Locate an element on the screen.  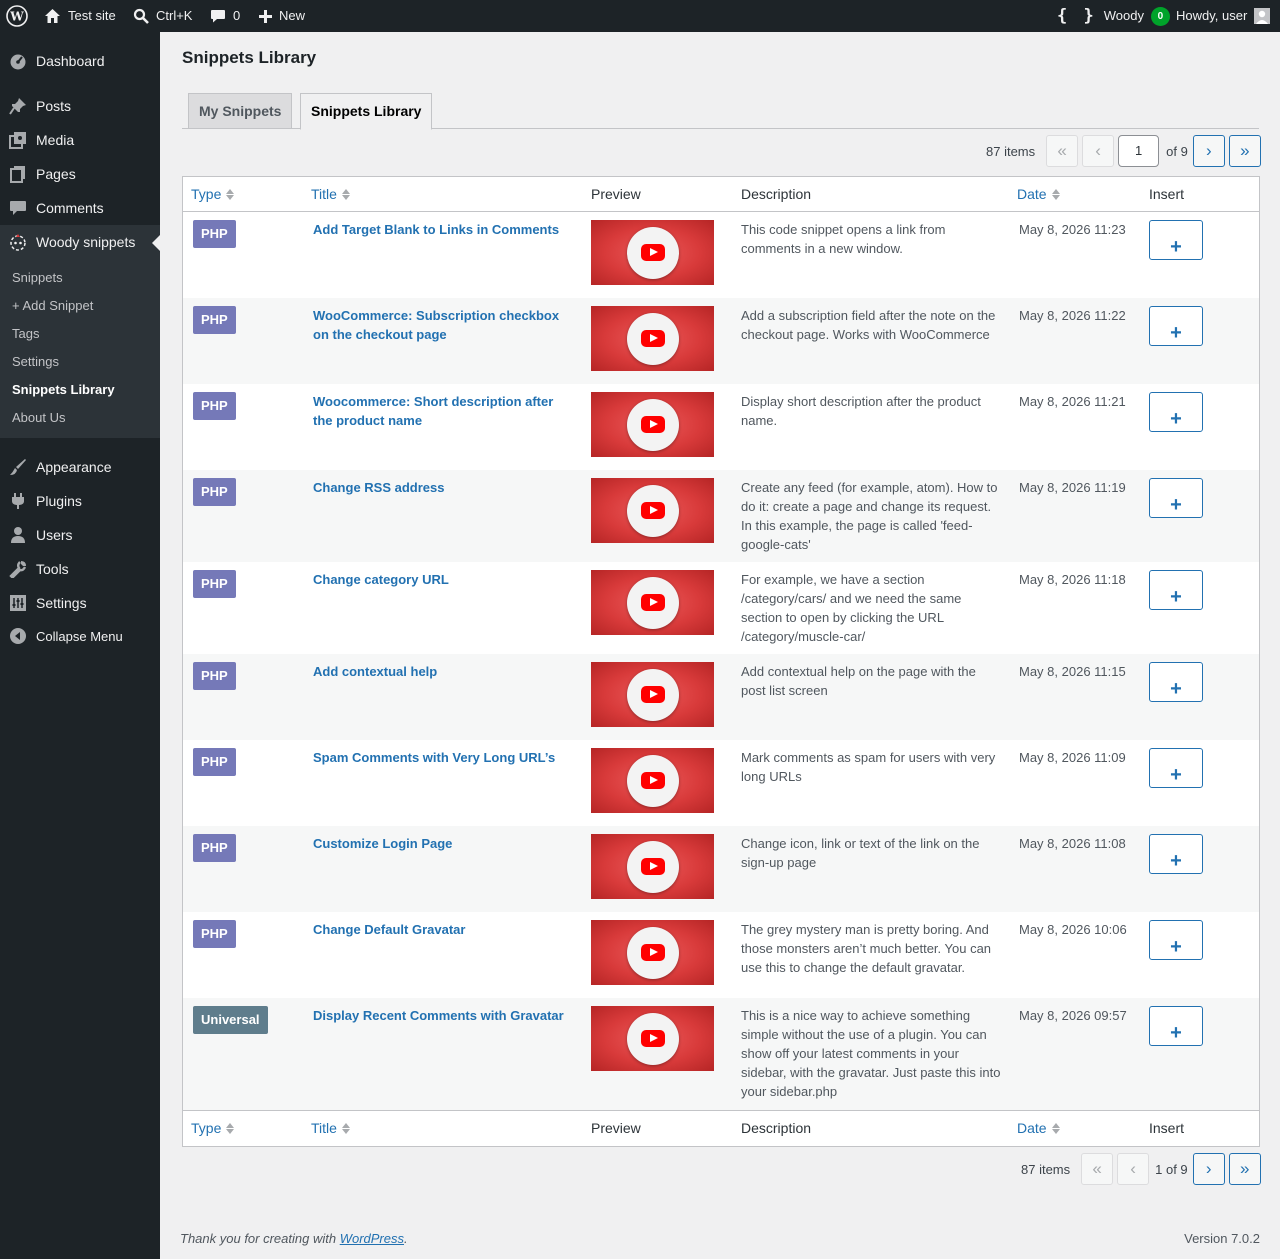
wordpress-logo-icon: W is located at coordinates (17, 16).